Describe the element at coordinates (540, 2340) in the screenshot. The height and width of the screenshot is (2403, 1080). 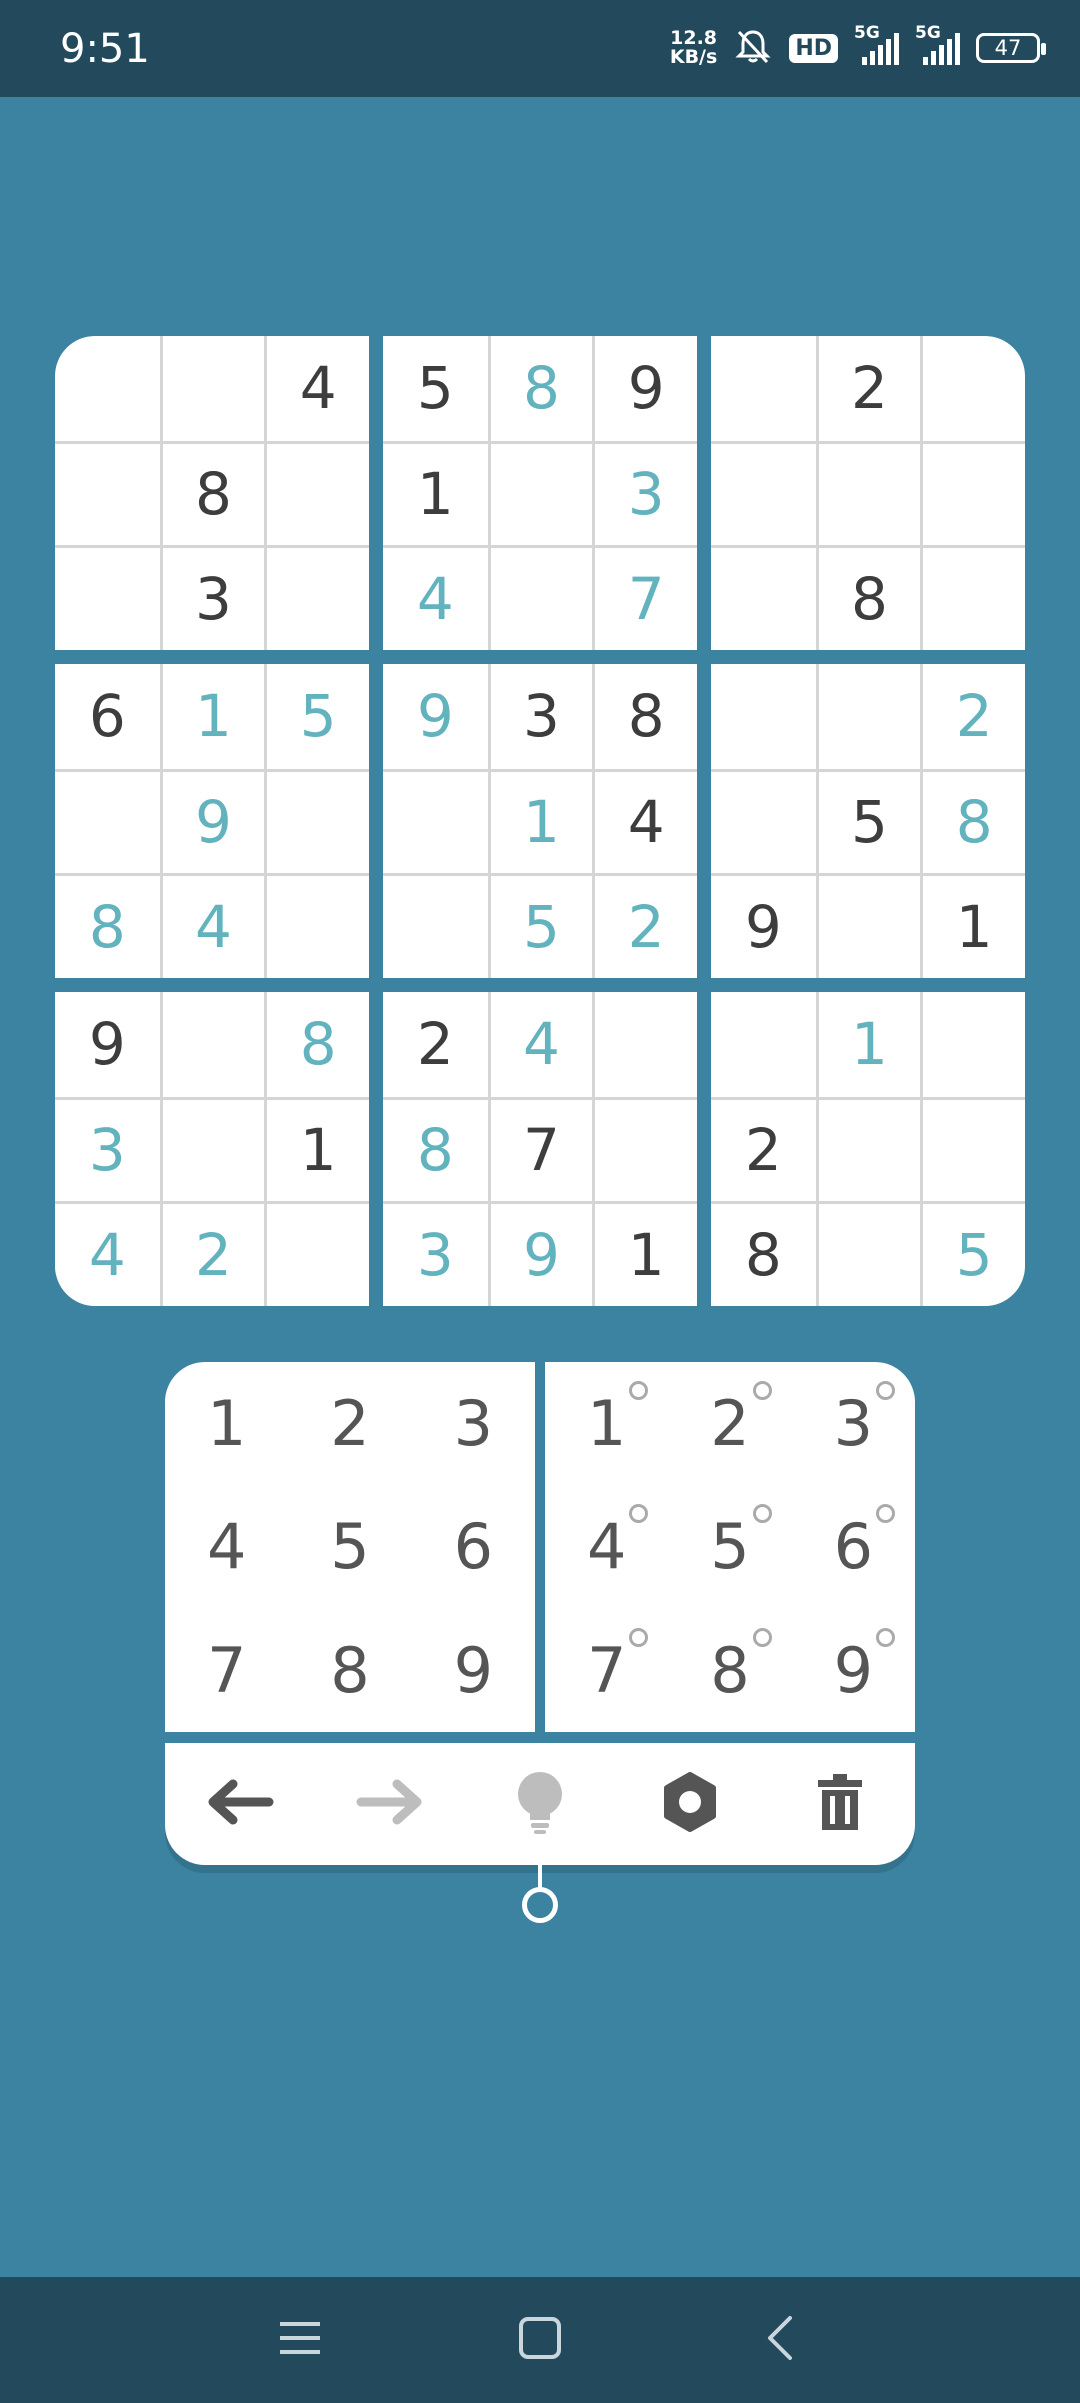
I see `home-button` at that location.